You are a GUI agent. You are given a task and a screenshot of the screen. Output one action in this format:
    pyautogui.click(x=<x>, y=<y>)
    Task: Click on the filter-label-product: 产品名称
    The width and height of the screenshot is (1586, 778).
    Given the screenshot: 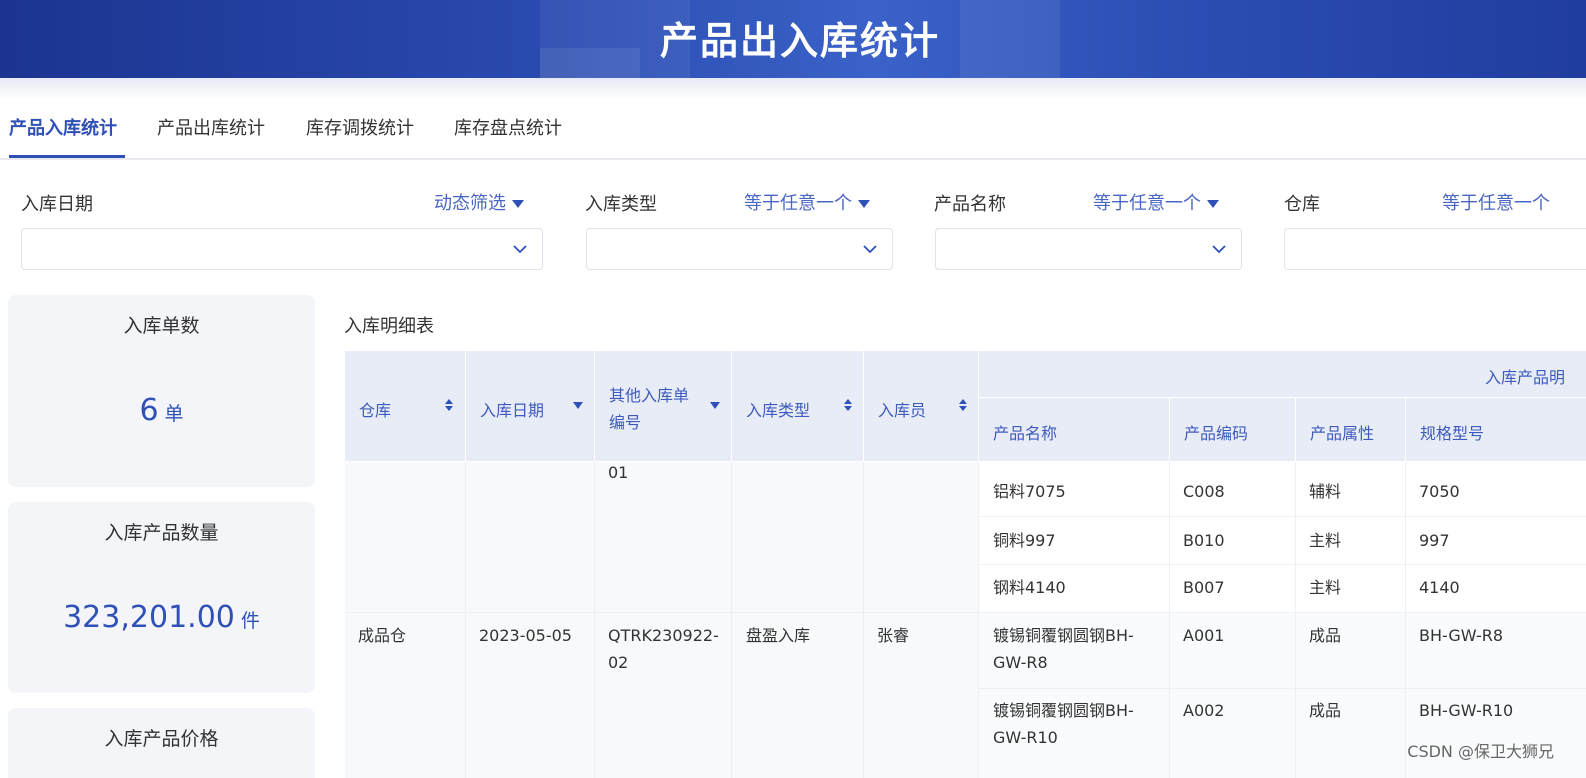 What is the action you would take?
    pyautogui.click(x=970, y=204)
    